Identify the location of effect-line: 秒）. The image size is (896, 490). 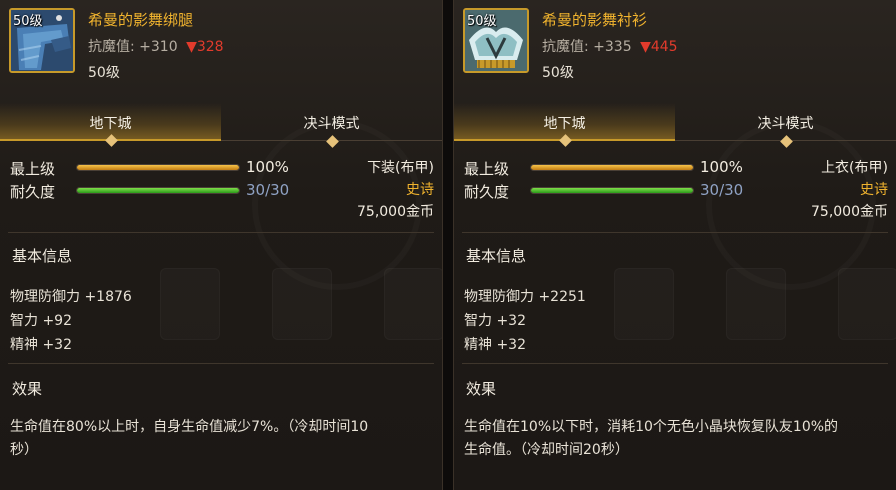
(24, 450).